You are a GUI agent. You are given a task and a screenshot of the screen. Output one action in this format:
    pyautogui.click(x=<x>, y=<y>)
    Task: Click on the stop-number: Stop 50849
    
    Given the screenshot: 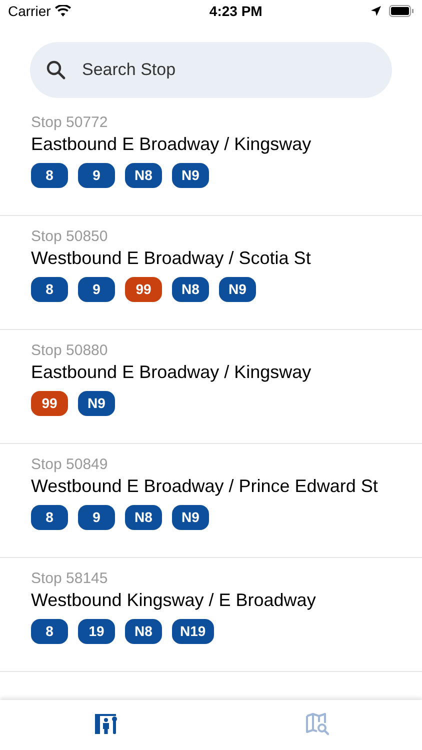 What is the action you would take?
    pyautogui.click(x=70, y=465)
    